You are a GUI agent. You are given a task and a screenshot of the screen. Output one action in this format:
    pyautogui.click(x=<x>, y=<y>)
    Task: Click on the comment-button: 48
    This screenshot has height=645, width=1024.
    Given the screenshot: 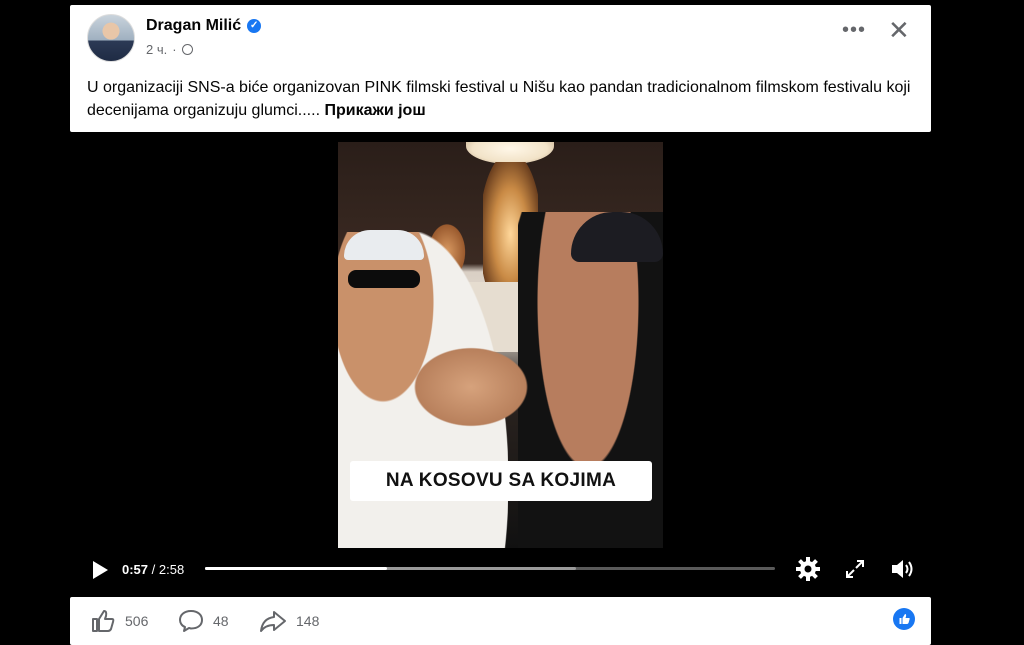 What is the action you would take?
    pyautogui.click(x=203, y=621)
    